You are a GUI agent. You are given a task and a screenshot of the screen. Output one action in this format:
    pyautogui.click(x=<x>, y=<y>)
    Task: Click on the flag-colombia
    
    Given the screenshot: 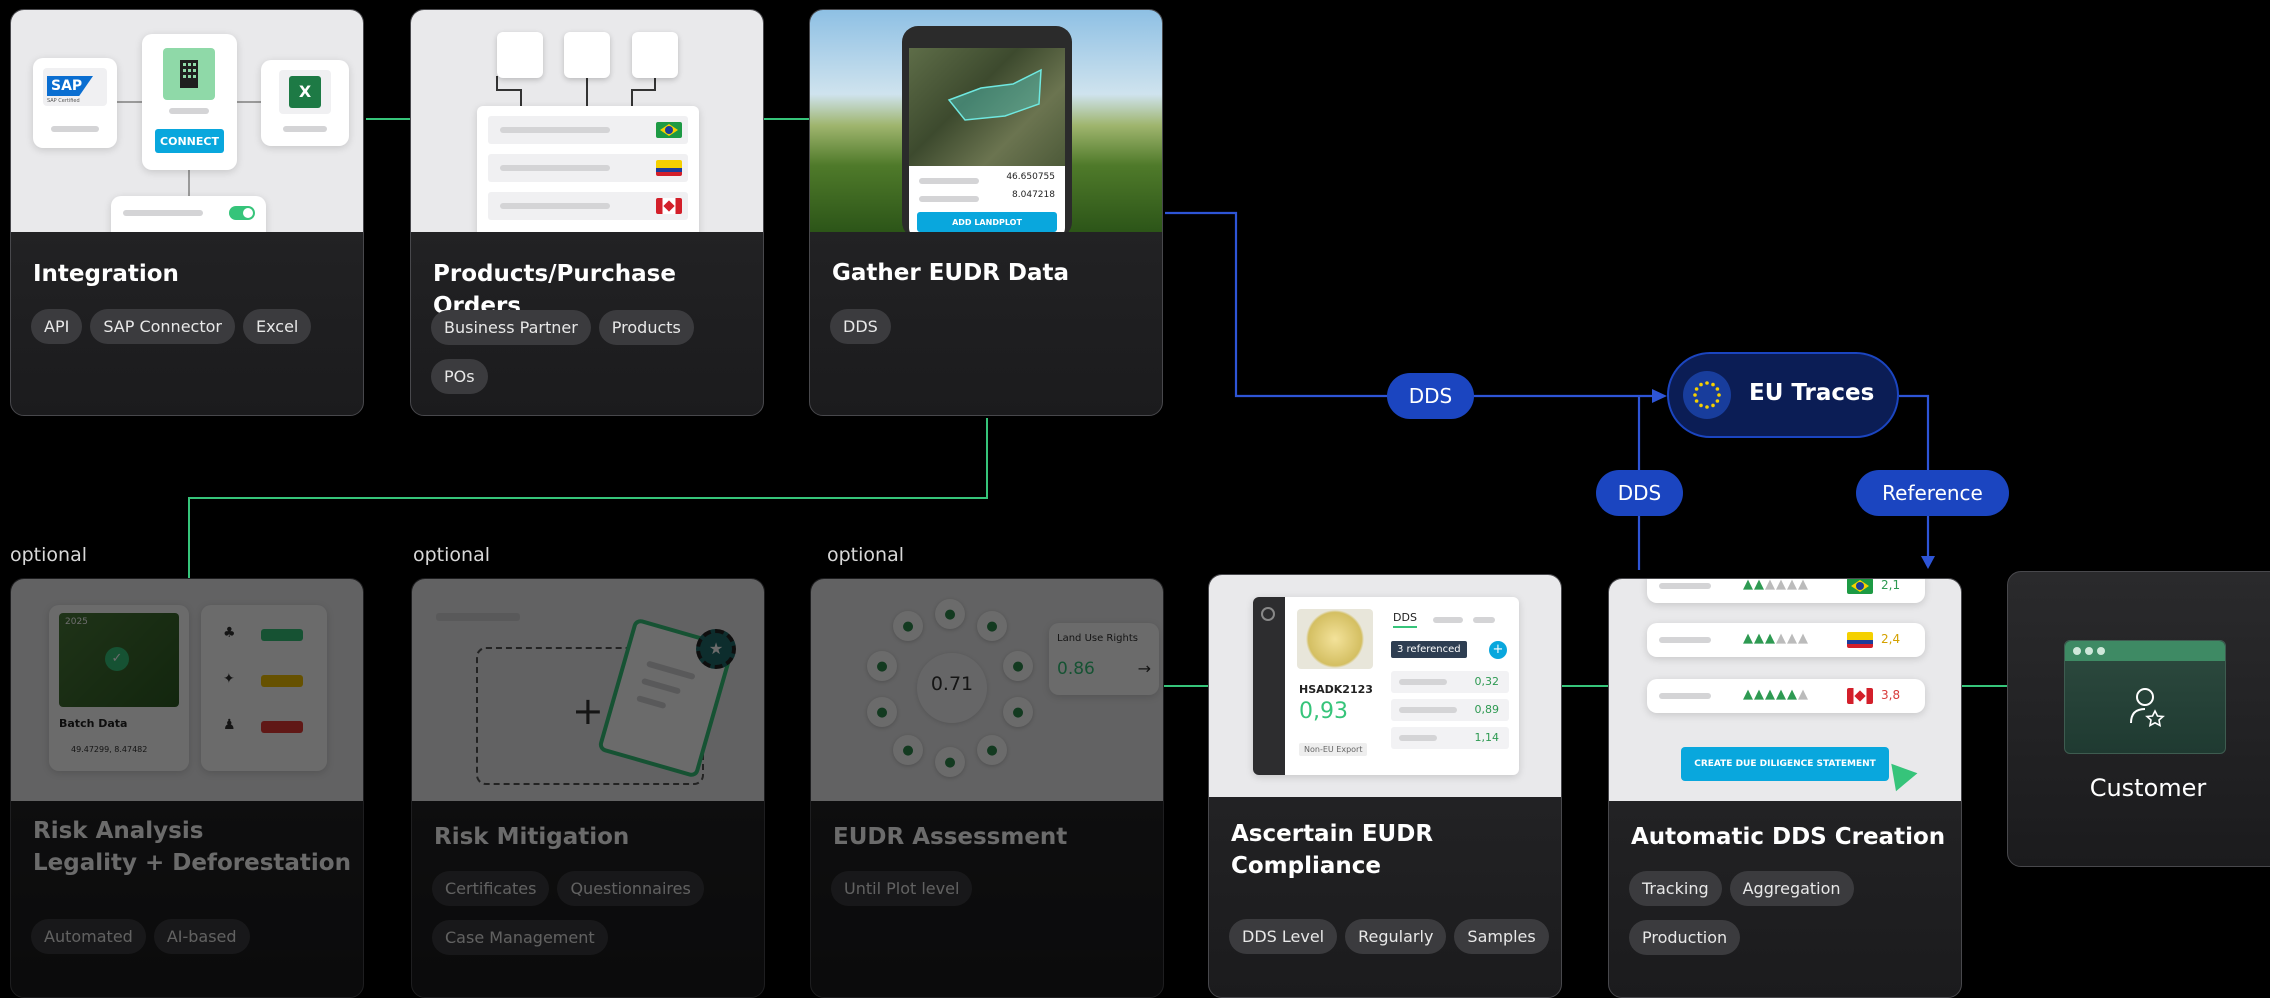 What is the action you would take?
    pyautogui.click(x=1860, y=640)
    